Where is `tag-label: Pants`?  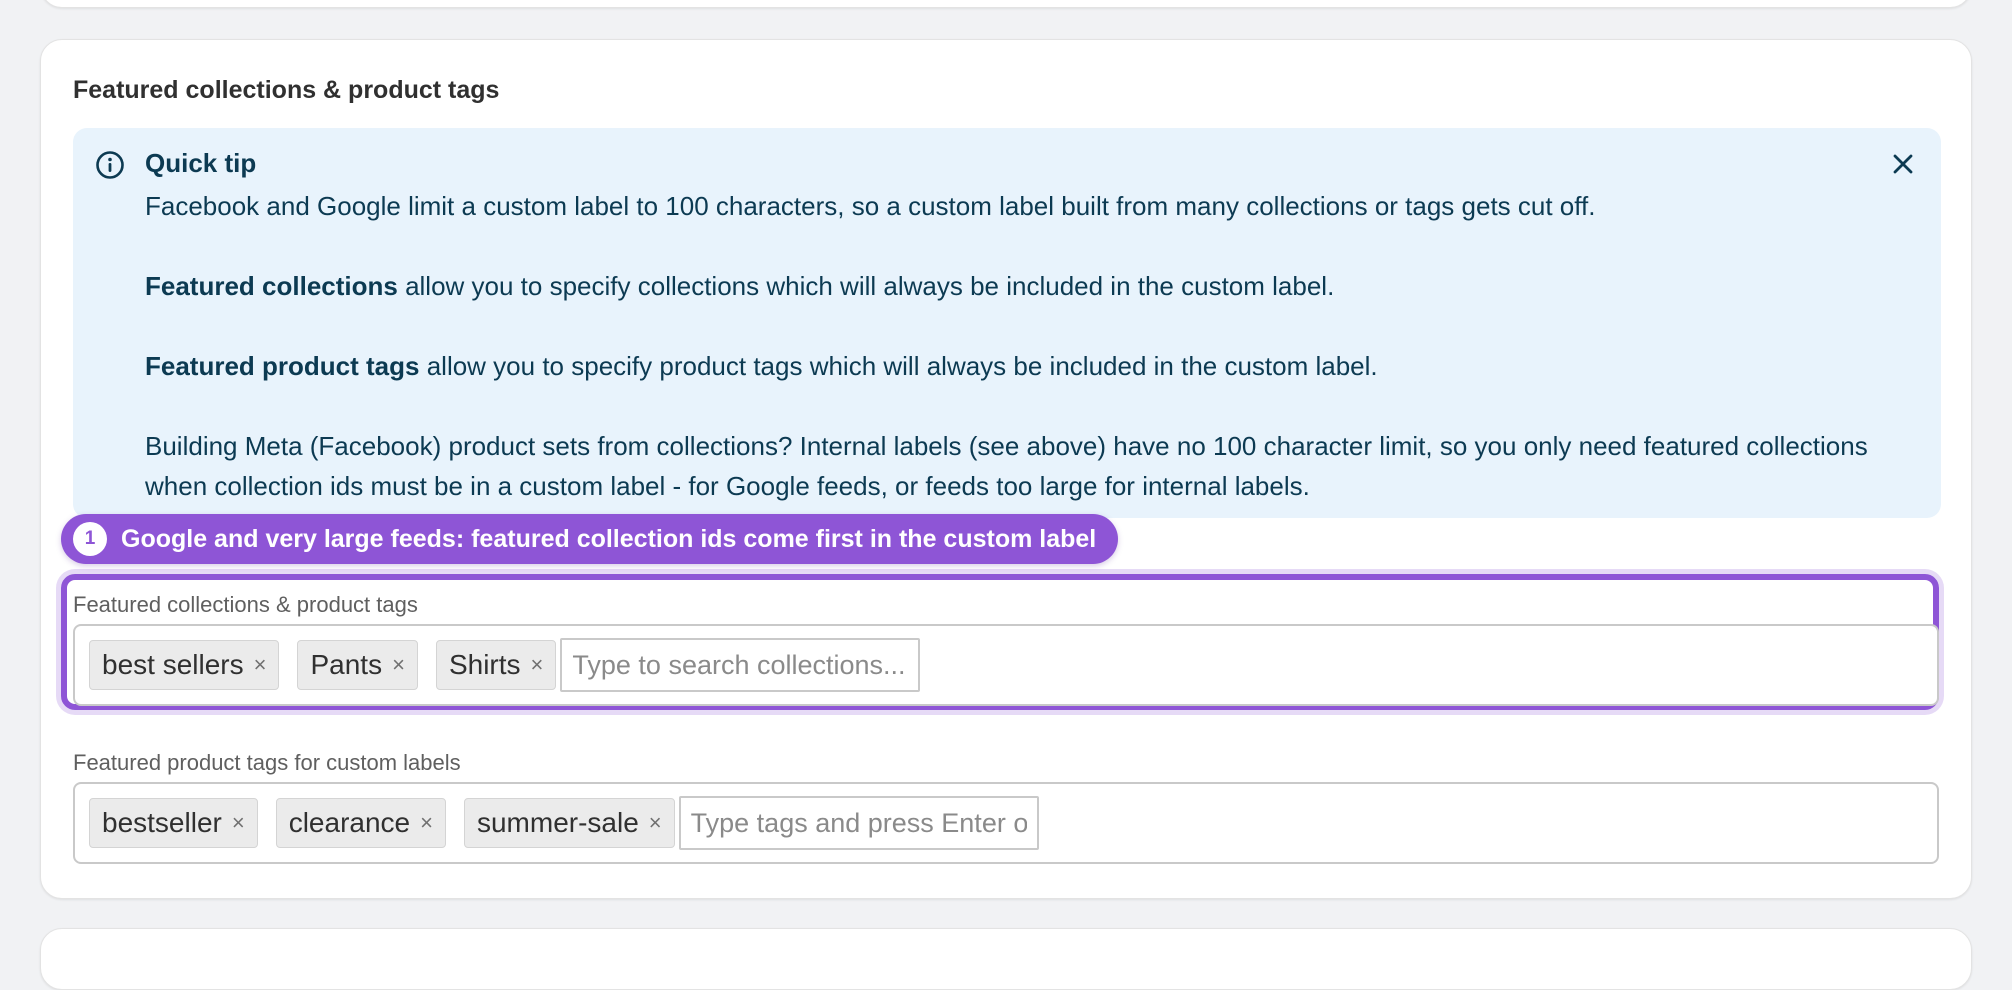 tag-label: Pants is located at coordinates (346, 664).